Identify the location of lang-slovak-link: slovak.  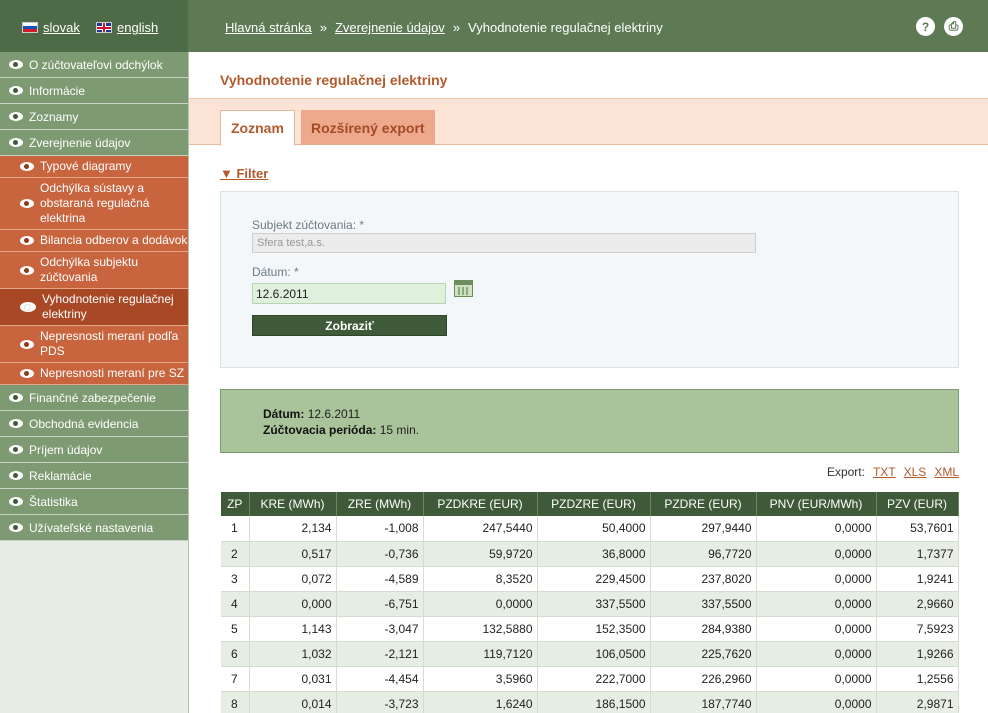
(51, 27).